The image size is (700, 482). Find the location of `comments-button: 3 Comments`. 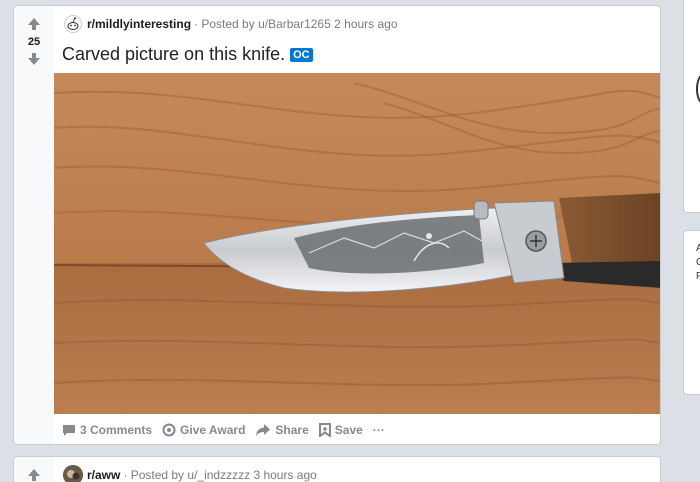

comments-button: 3 Comments is located at coordinates (107, 430).